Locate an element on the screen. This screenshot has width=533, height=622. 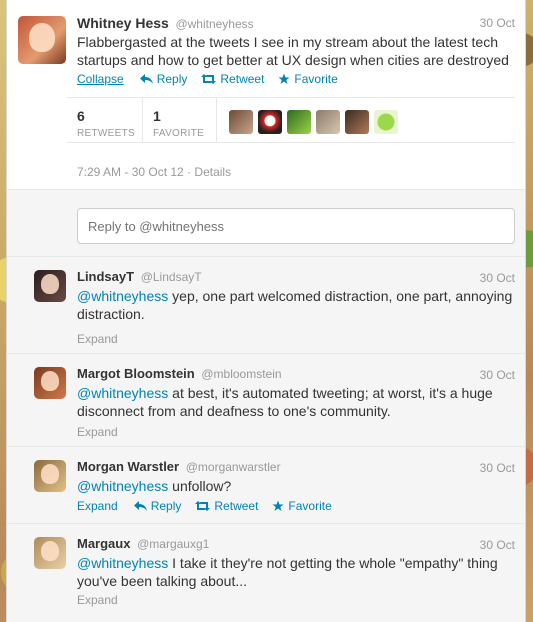
author-name: Morgan Warstler is located at coordinates (128, 466).